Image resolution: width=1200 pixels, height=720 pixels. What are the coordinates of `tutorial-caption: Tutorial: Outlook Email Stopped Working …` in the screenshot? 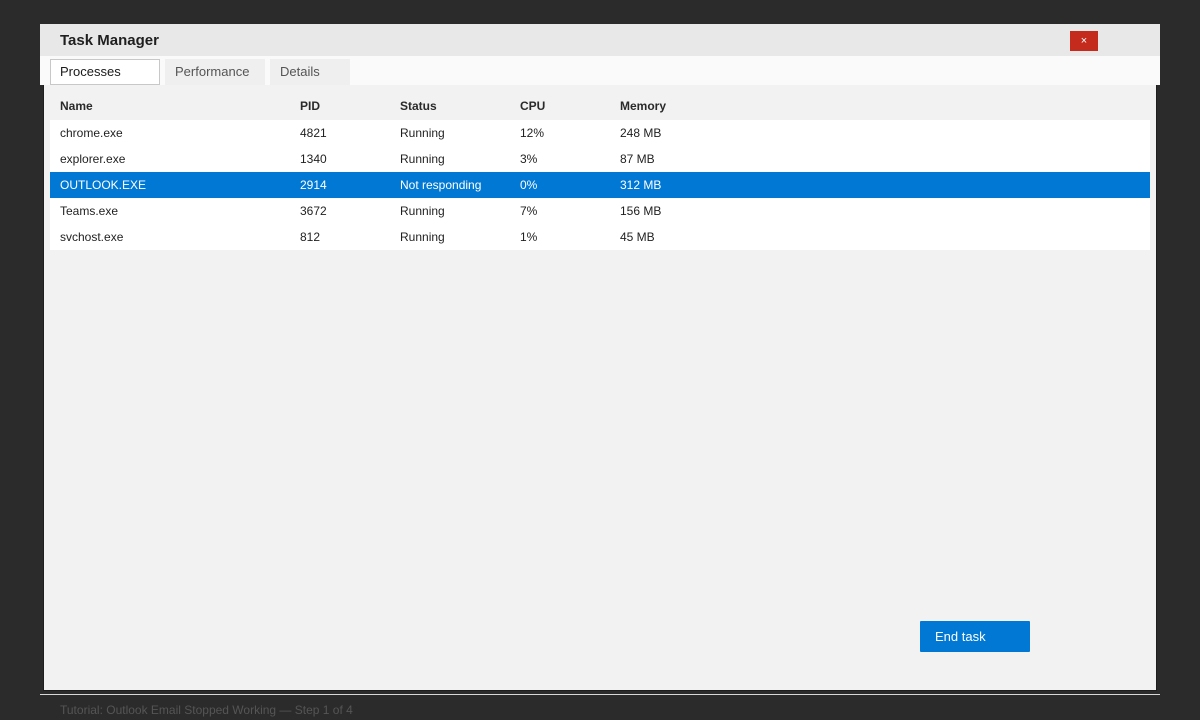 It's located at (206, 710).